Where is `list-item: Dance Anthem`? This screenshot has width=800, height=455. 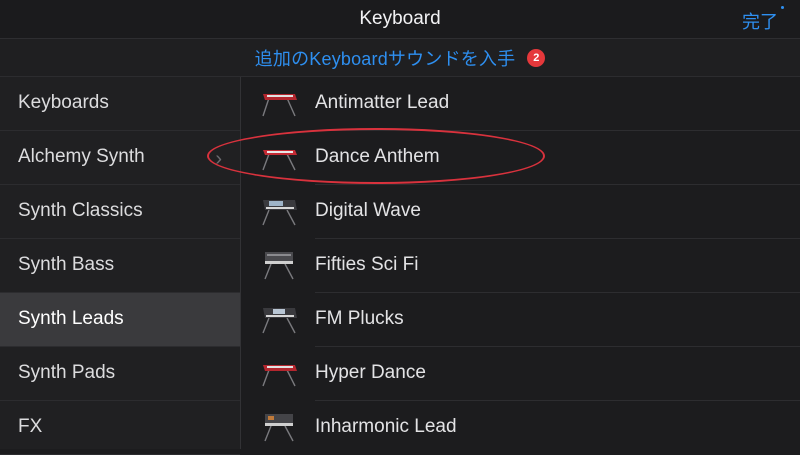 list-item: Dance Anthem is located at coordinates (520, 158).